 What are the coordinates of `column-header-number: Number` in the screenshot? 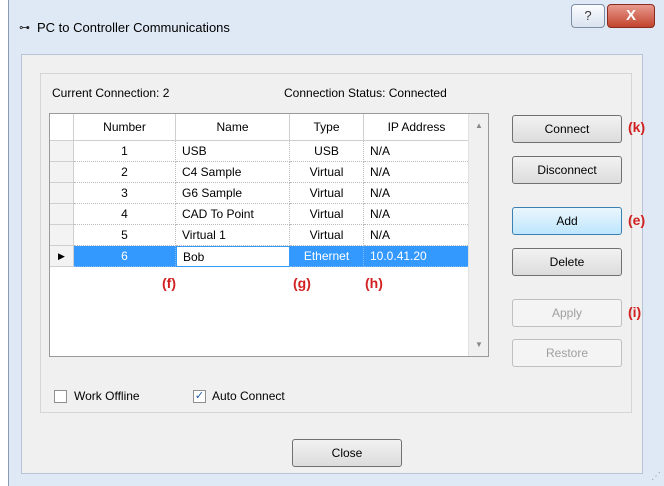 It's located at (125, 127).